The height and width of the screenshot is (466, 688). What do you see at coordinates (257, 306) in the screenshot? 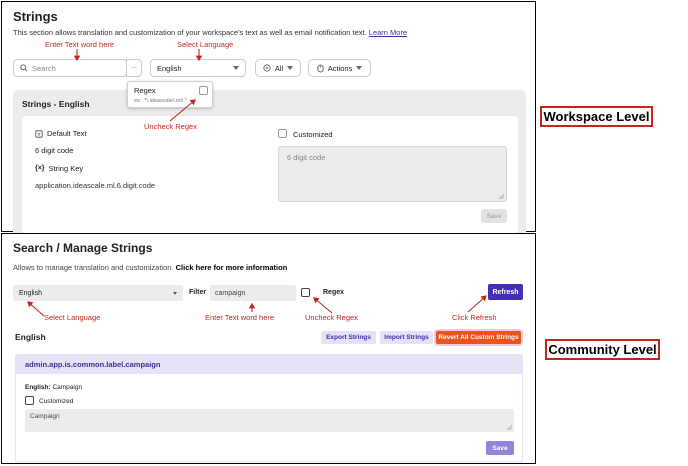
I see `community-annotation-arrows` at bounding box center [257, 306].